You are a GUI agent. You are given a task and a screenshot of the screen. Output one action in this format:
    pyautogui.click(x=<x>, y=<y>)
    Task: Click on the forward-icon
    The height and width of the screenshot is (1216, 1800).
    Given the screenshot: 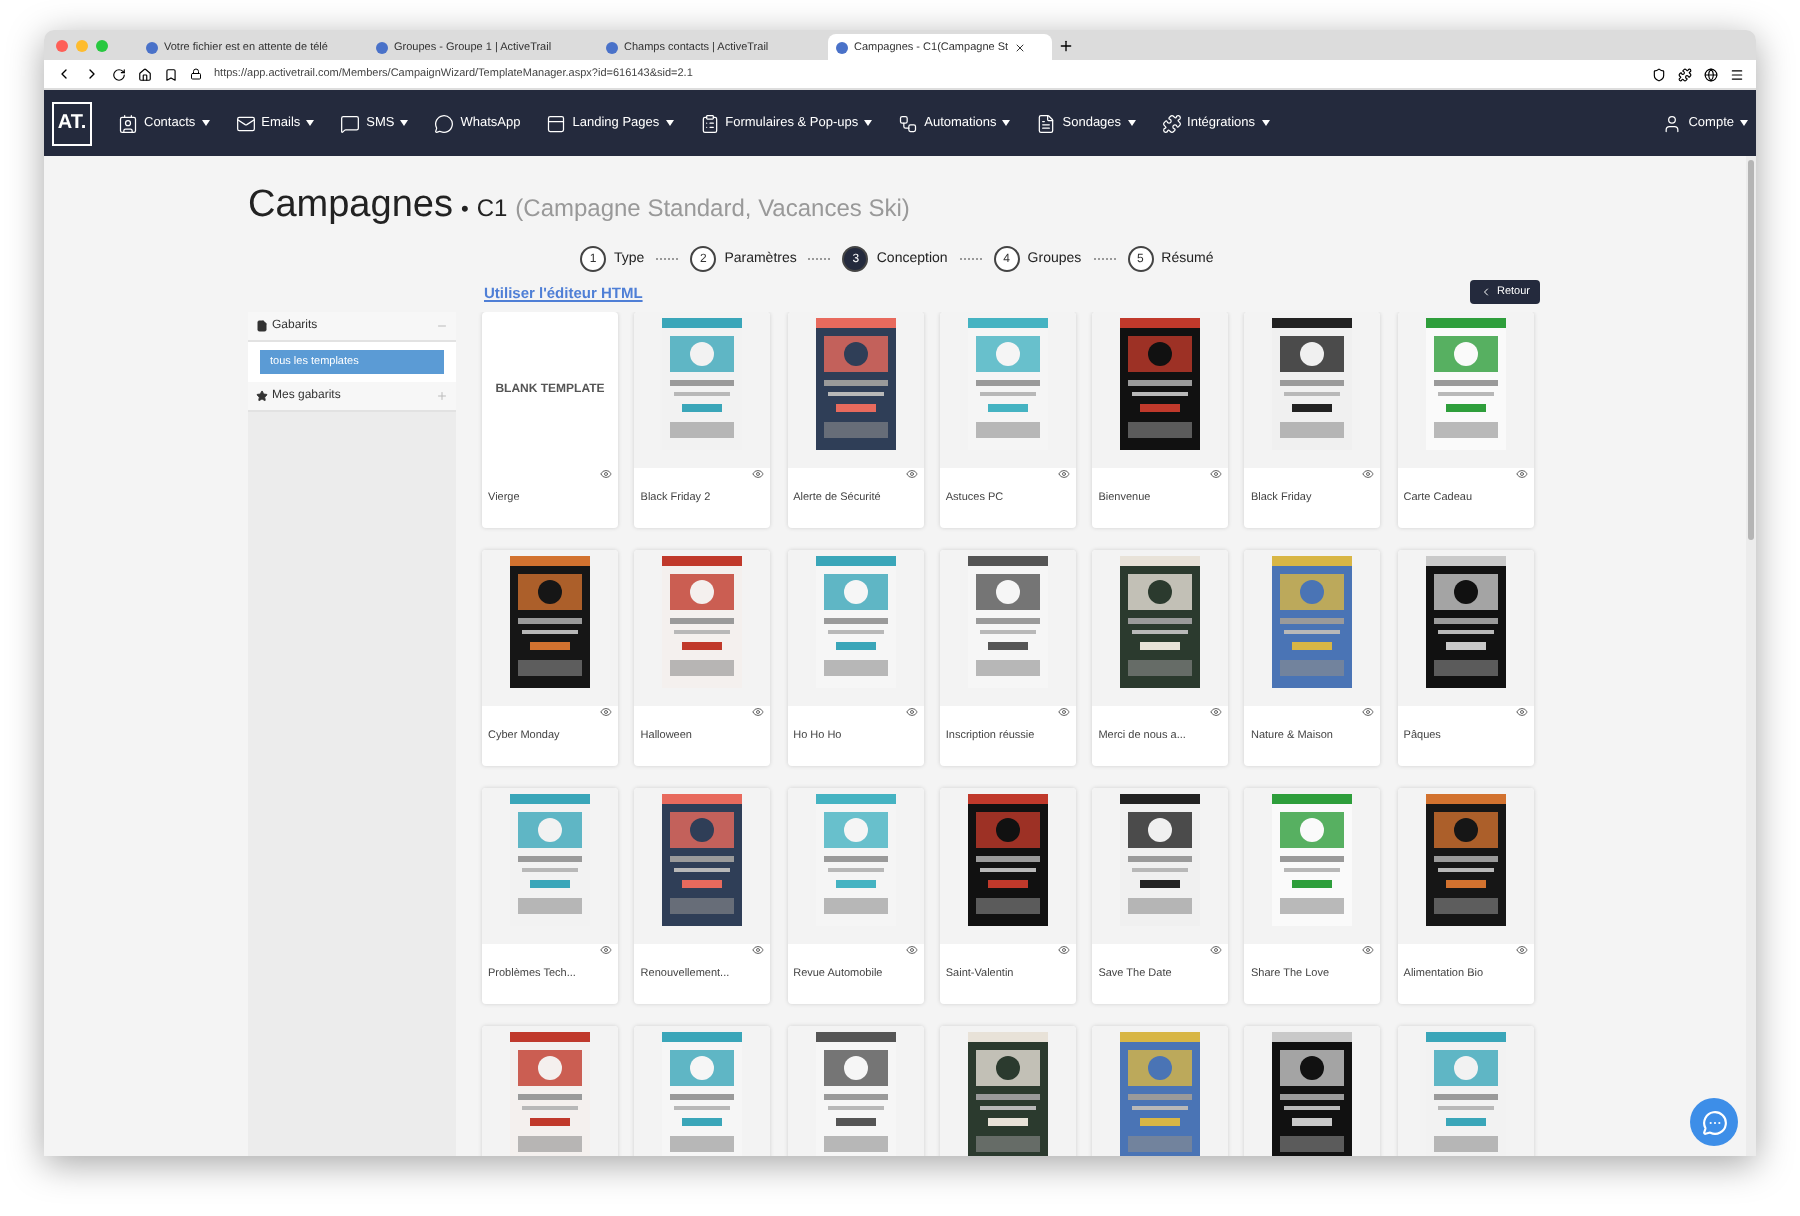 What is the action you would take?
    pyautogui.click(x=92, y=74)
    